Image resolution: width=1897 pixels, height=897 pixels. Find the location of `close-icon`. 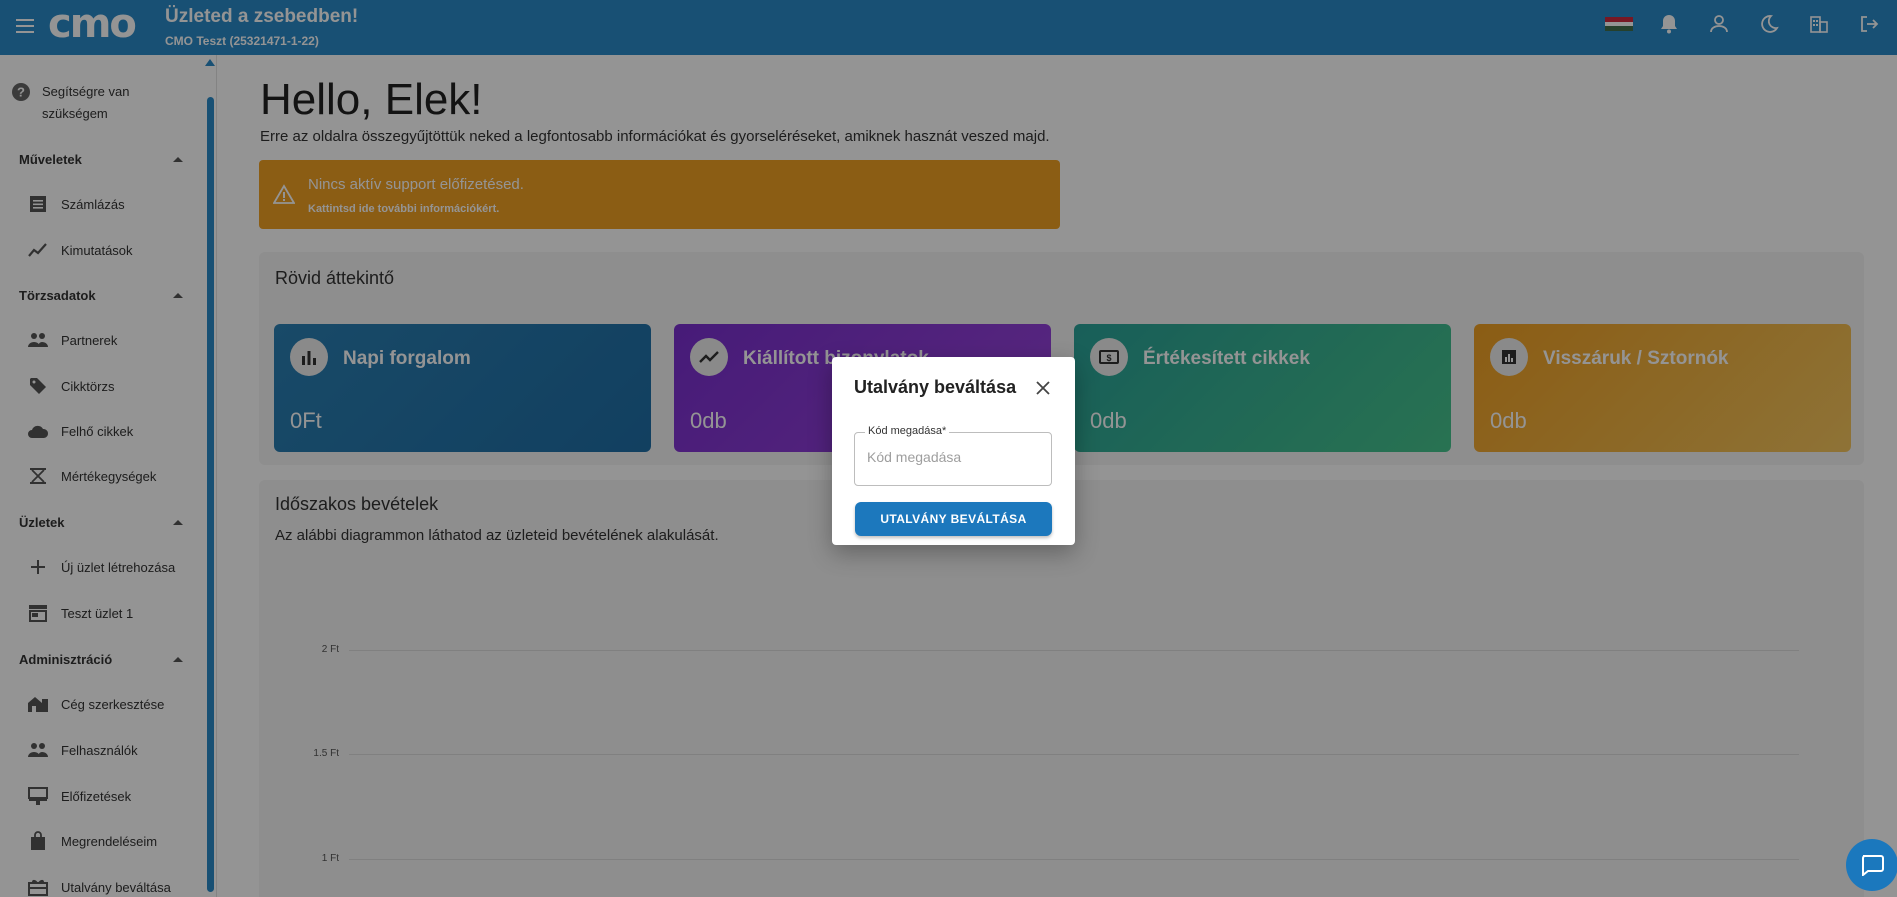

close-icon is located at coordinates (1043, 388).